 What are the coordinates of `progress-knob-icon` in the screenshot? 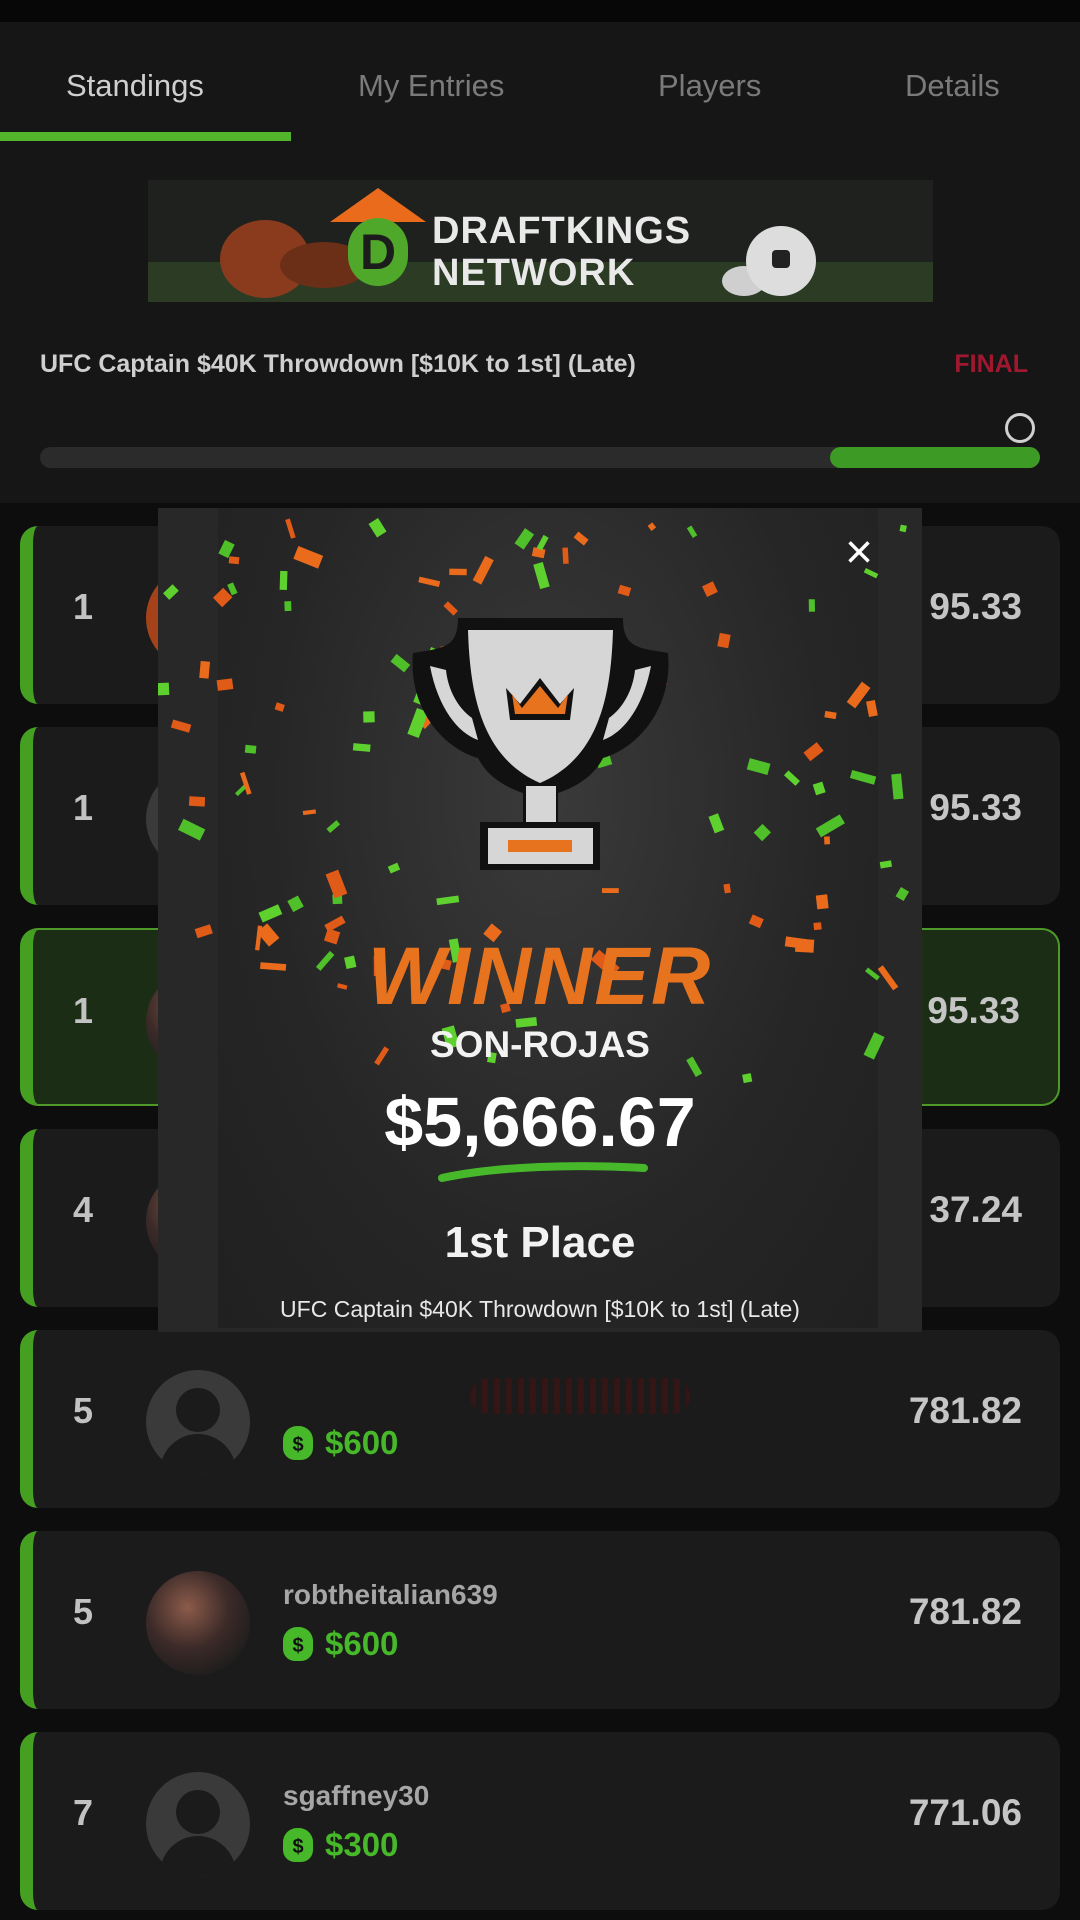 It's located at (1020, 428).